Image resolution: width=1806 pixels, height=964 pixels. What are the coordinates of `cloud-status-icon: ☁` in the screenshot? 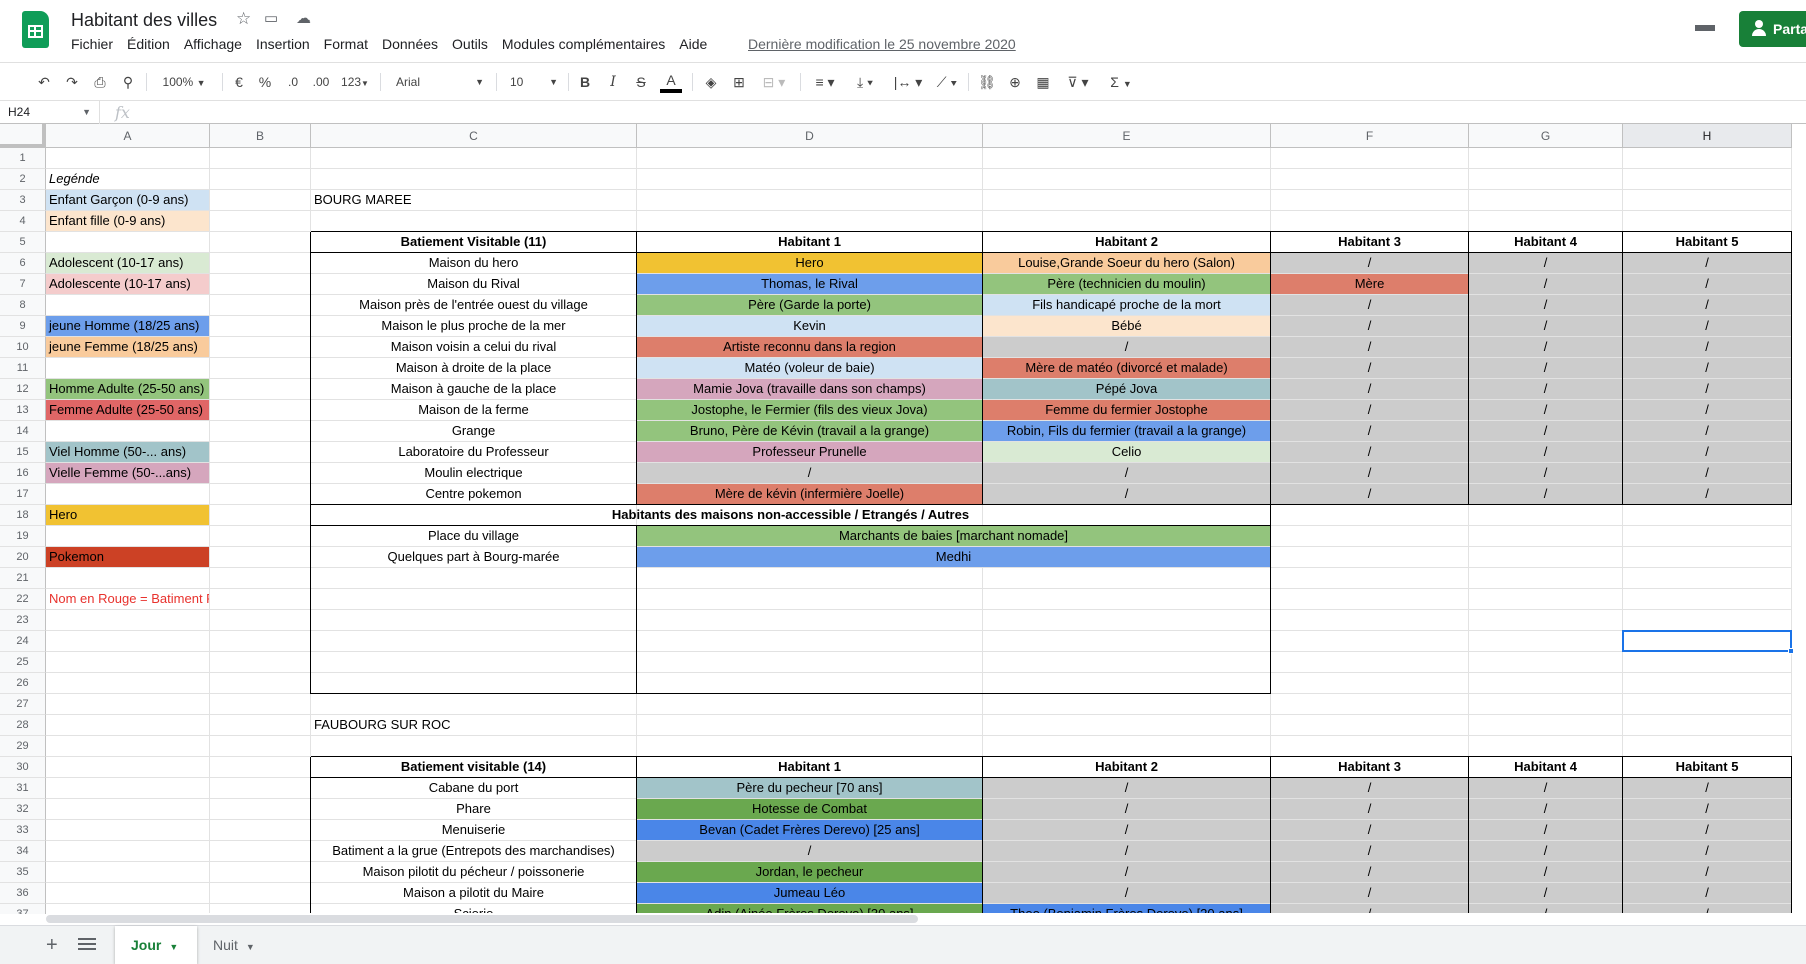 It's located at (303, 19).